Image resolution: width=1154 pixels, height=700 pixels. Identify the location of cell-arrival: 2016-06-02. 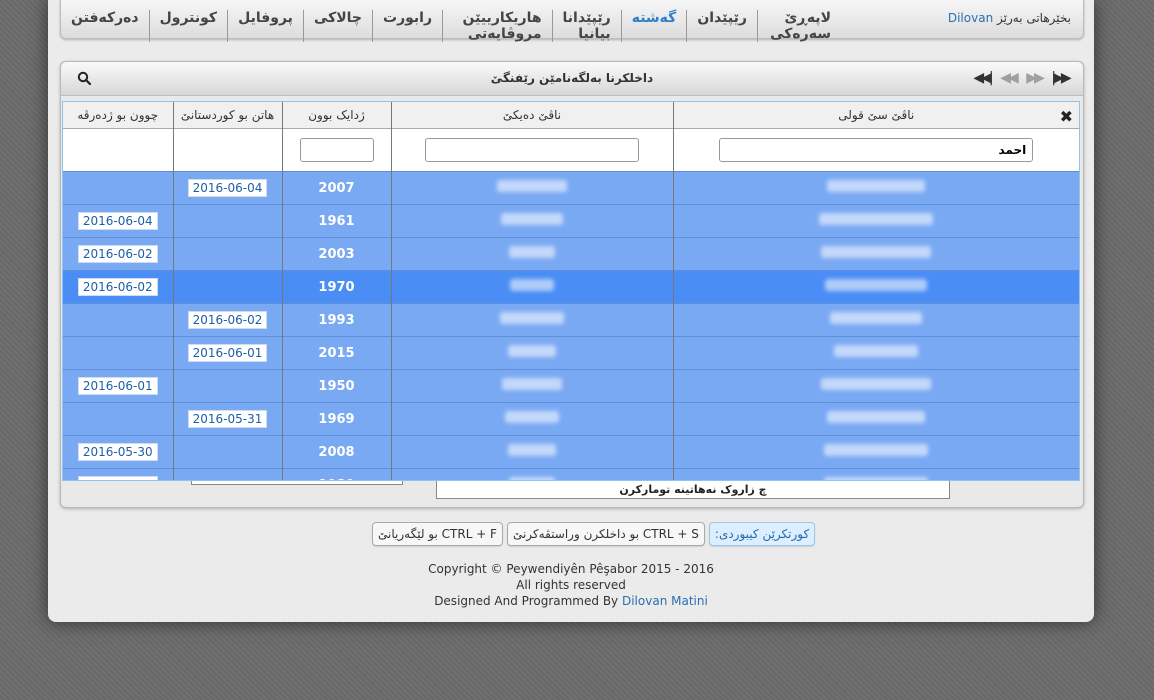
(227, 320).